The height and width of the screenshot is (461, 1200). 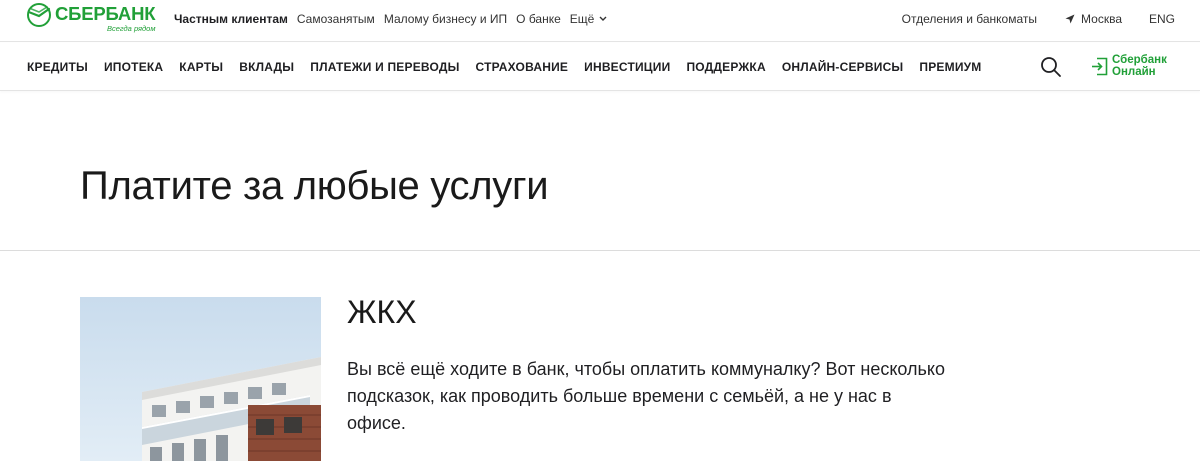 I want to click on branches-link: Отделения и банкоматы, so click(x=969, y=19).